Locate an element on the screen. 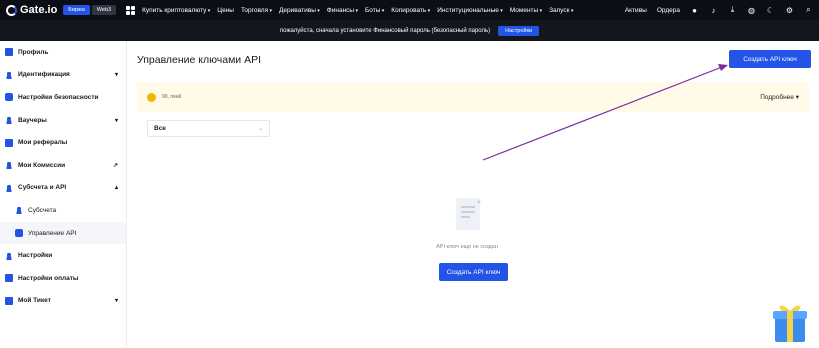 The width and height of the screenshot is (819, 348). points-notice: 90, гмнй Подробнее ▾ is located at coordinates (473, 97).